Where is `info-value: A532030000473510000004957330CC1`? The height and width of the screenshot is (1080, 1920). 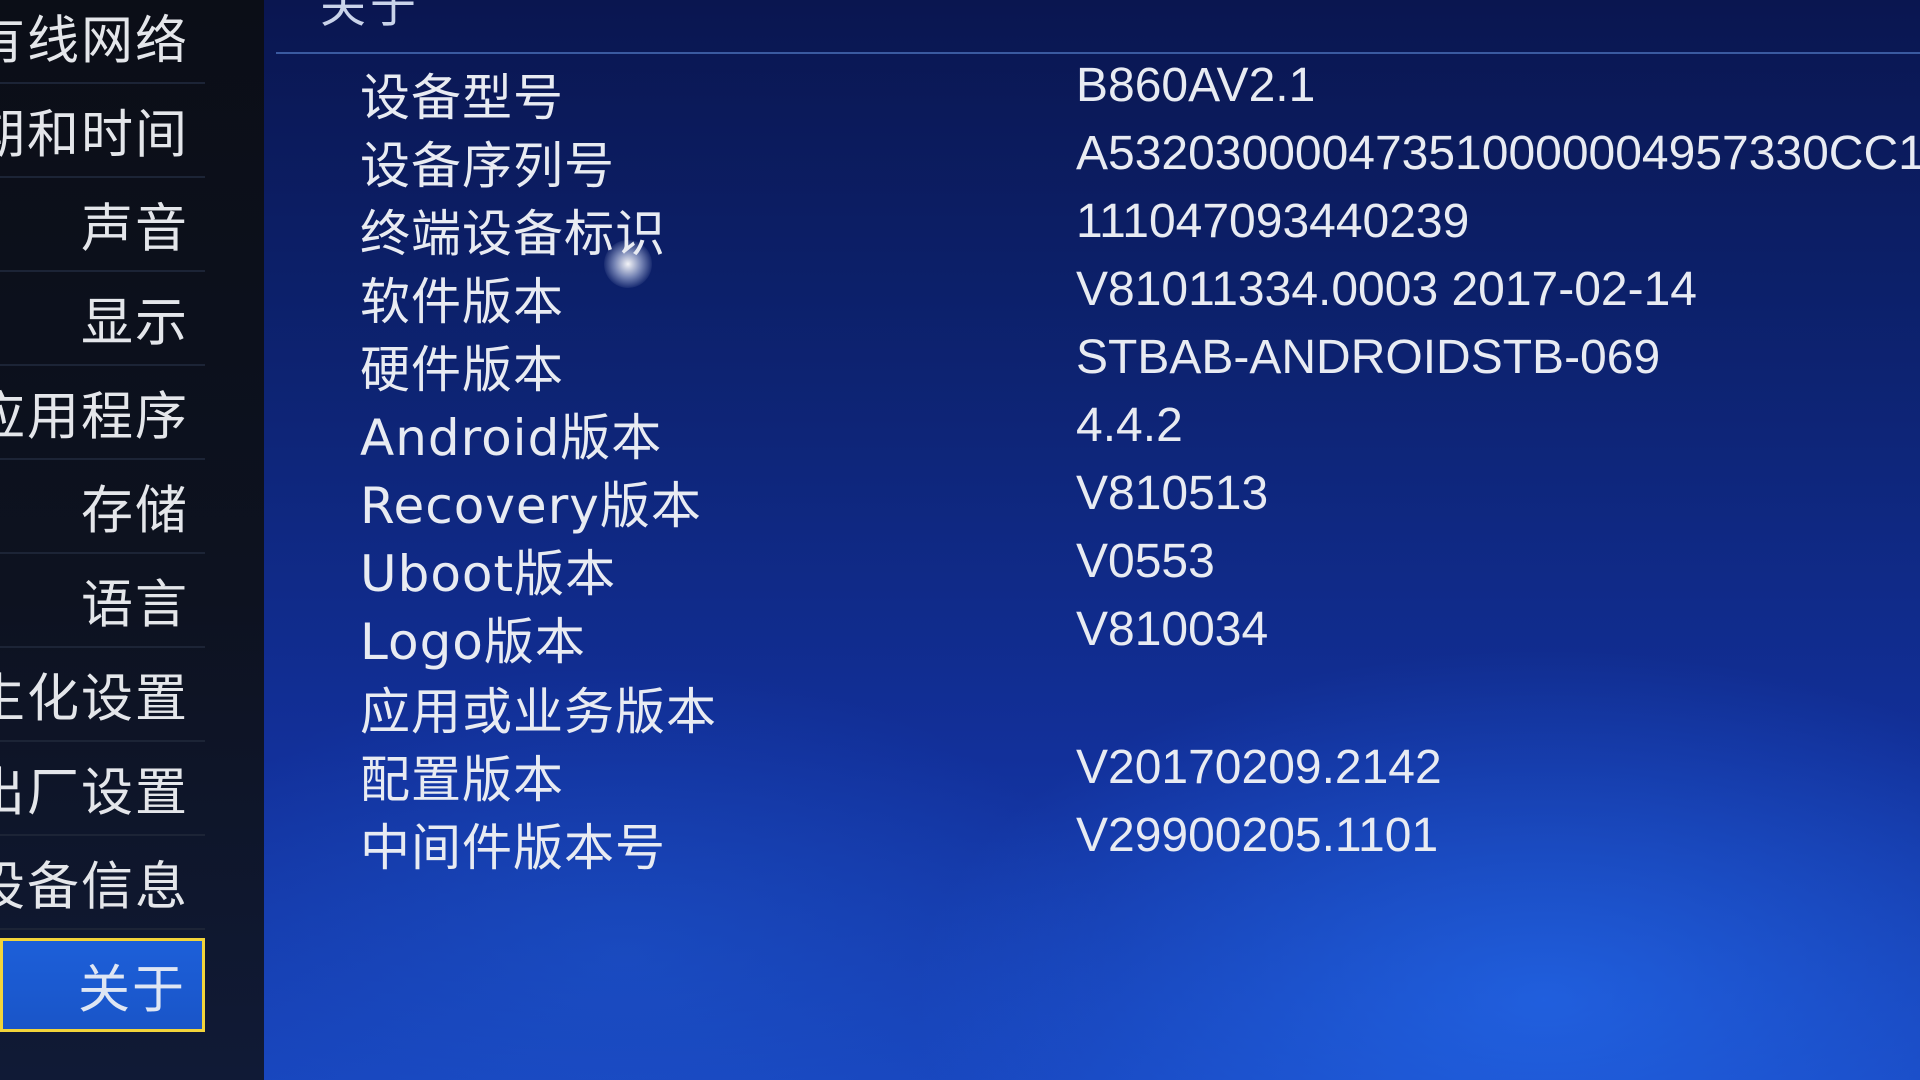
info-value: A532030000473510000004957330CC1 is located at coordinates (1498, 153).